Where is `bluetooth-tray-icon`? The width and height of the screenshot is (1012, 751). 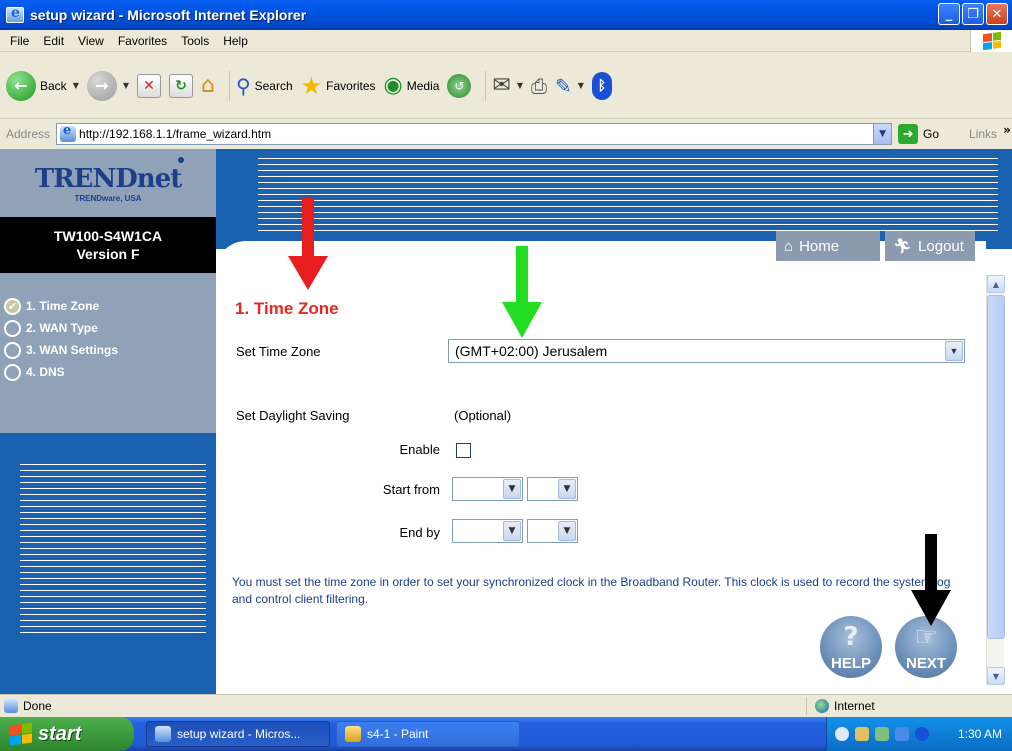
bluetooth-tray-icon is located at coordinates (922, 734).